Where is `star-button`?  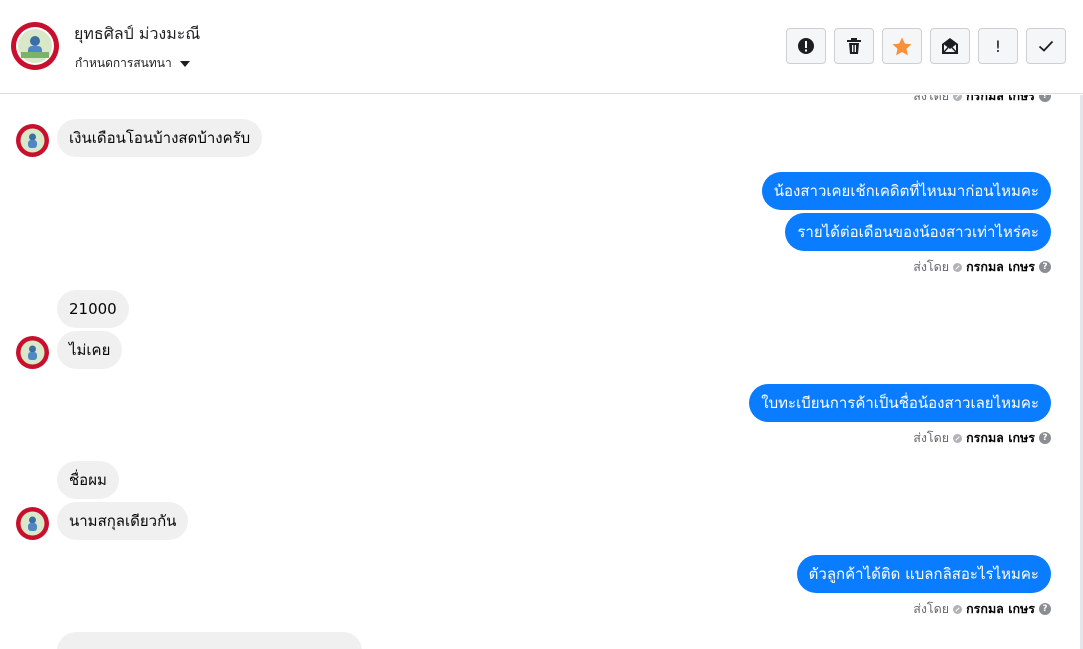 star-button is located at coordinates (902, 46).